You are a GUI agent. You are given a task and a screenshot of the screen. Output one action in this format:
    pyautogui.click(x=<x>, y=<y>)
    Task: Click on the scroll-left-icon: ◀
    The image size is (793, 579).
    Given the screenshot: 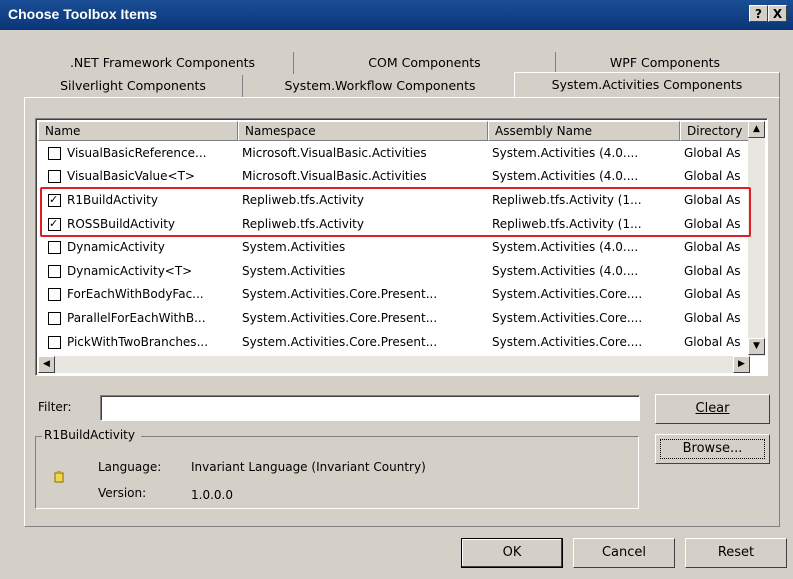 What is the action you would take?
    pyautogui.click(x=46, y=364)
    